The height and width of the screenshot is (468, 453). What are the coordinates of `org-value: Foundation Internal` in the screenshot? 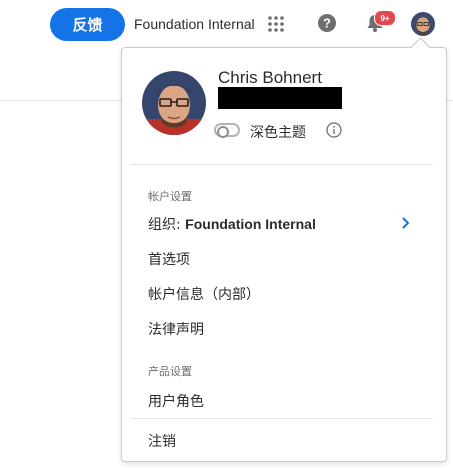 It's located at (250, 224).